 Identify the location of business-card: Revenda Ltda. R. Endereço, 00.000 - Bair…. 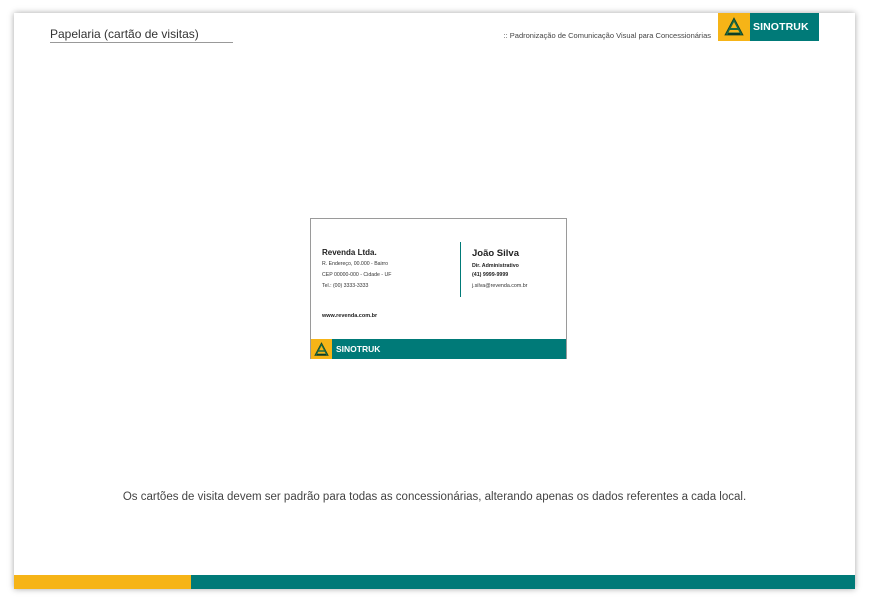
(438, 288).